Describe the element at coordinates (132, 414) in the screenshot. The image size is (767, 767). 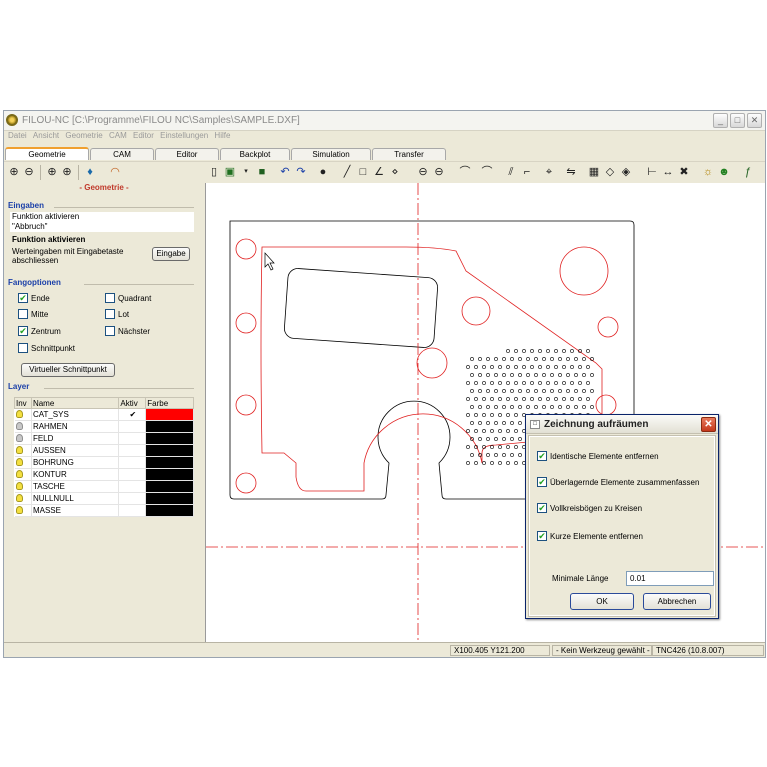
I see `layer-active-cell: ✔` at that location.